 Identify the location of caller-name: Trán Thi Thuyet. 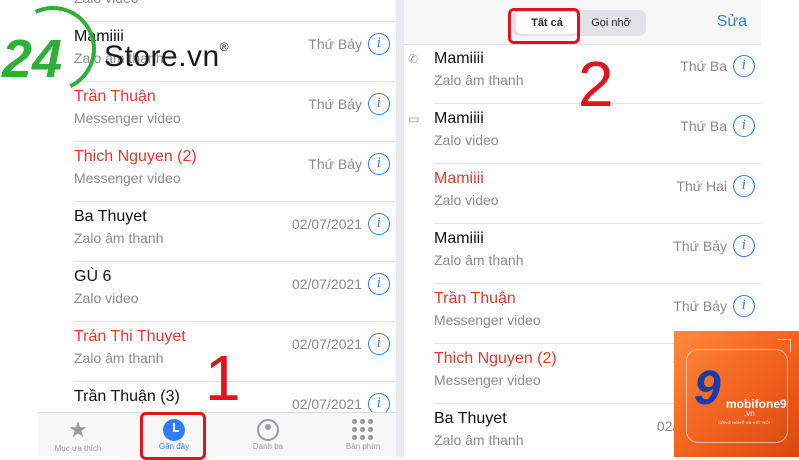
(130, 336).